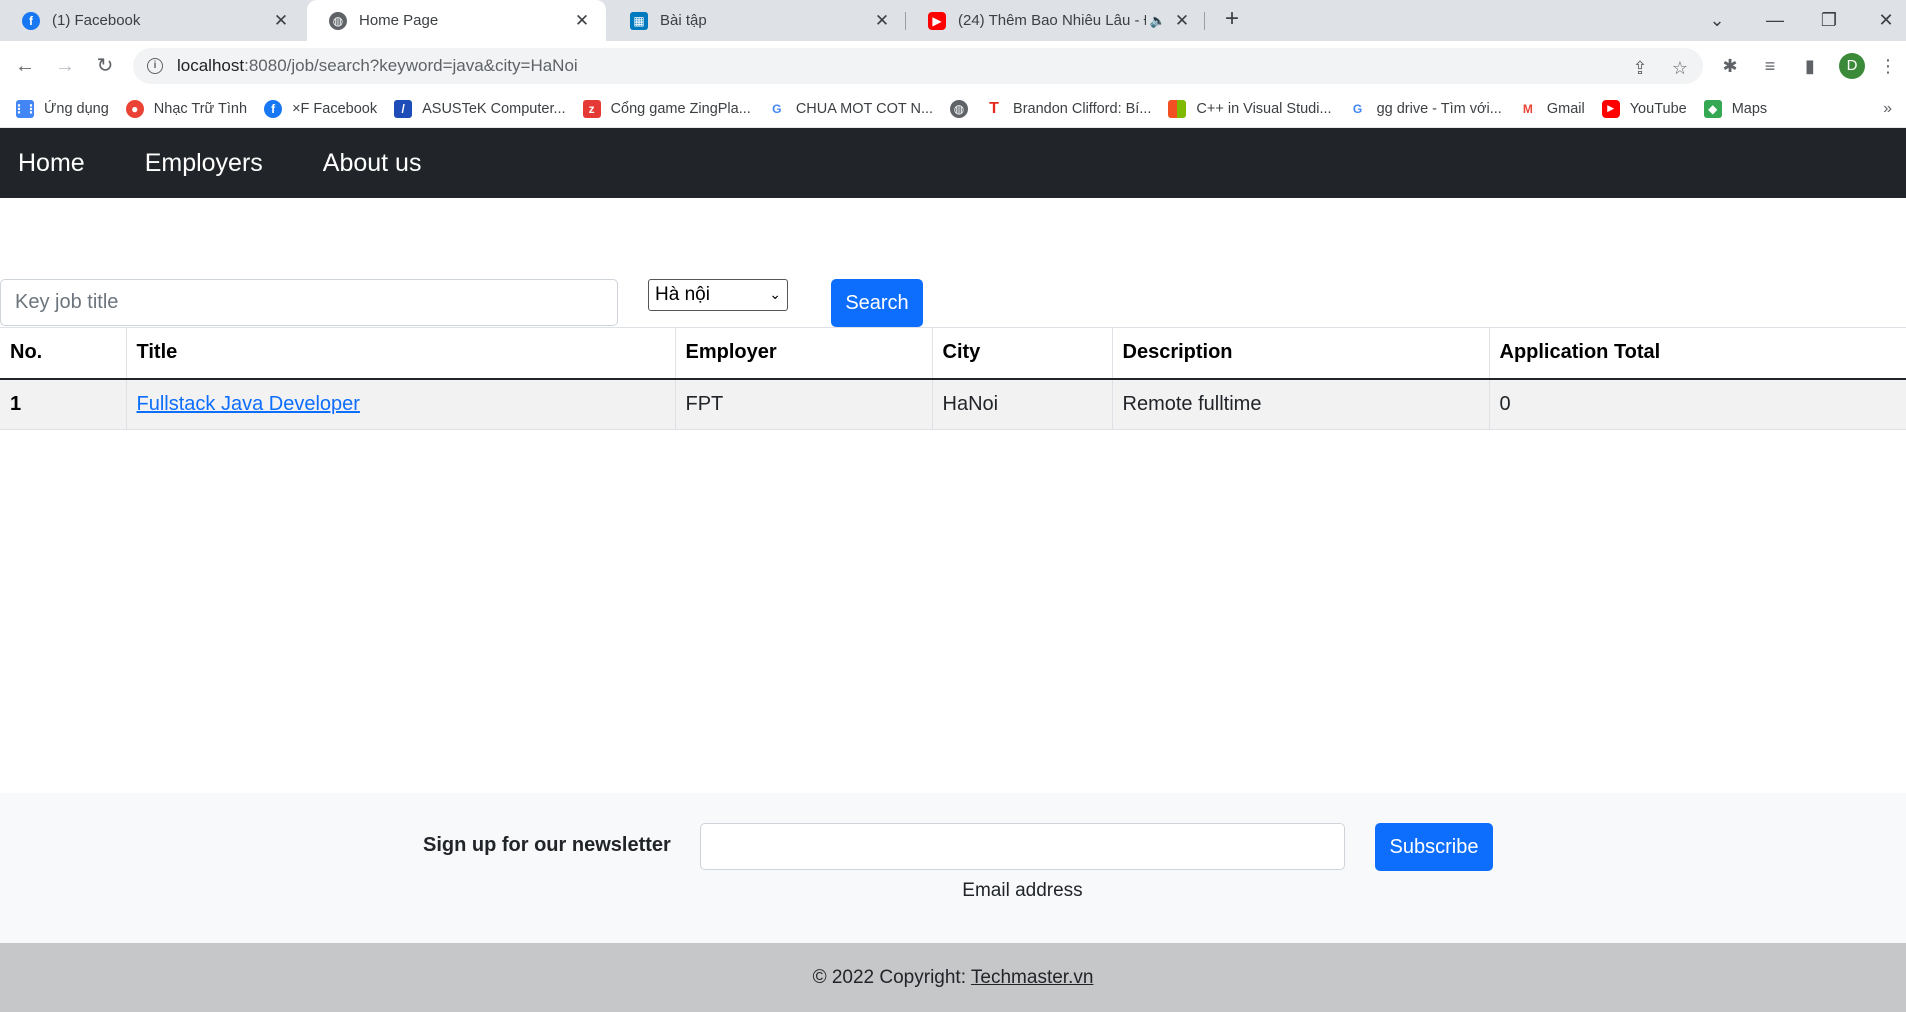 This screenshot has height=1012, width=1906. Describe the element at coordinates (1697, 404) in the screenshot. I see `cell-application-total: 0` at that location.